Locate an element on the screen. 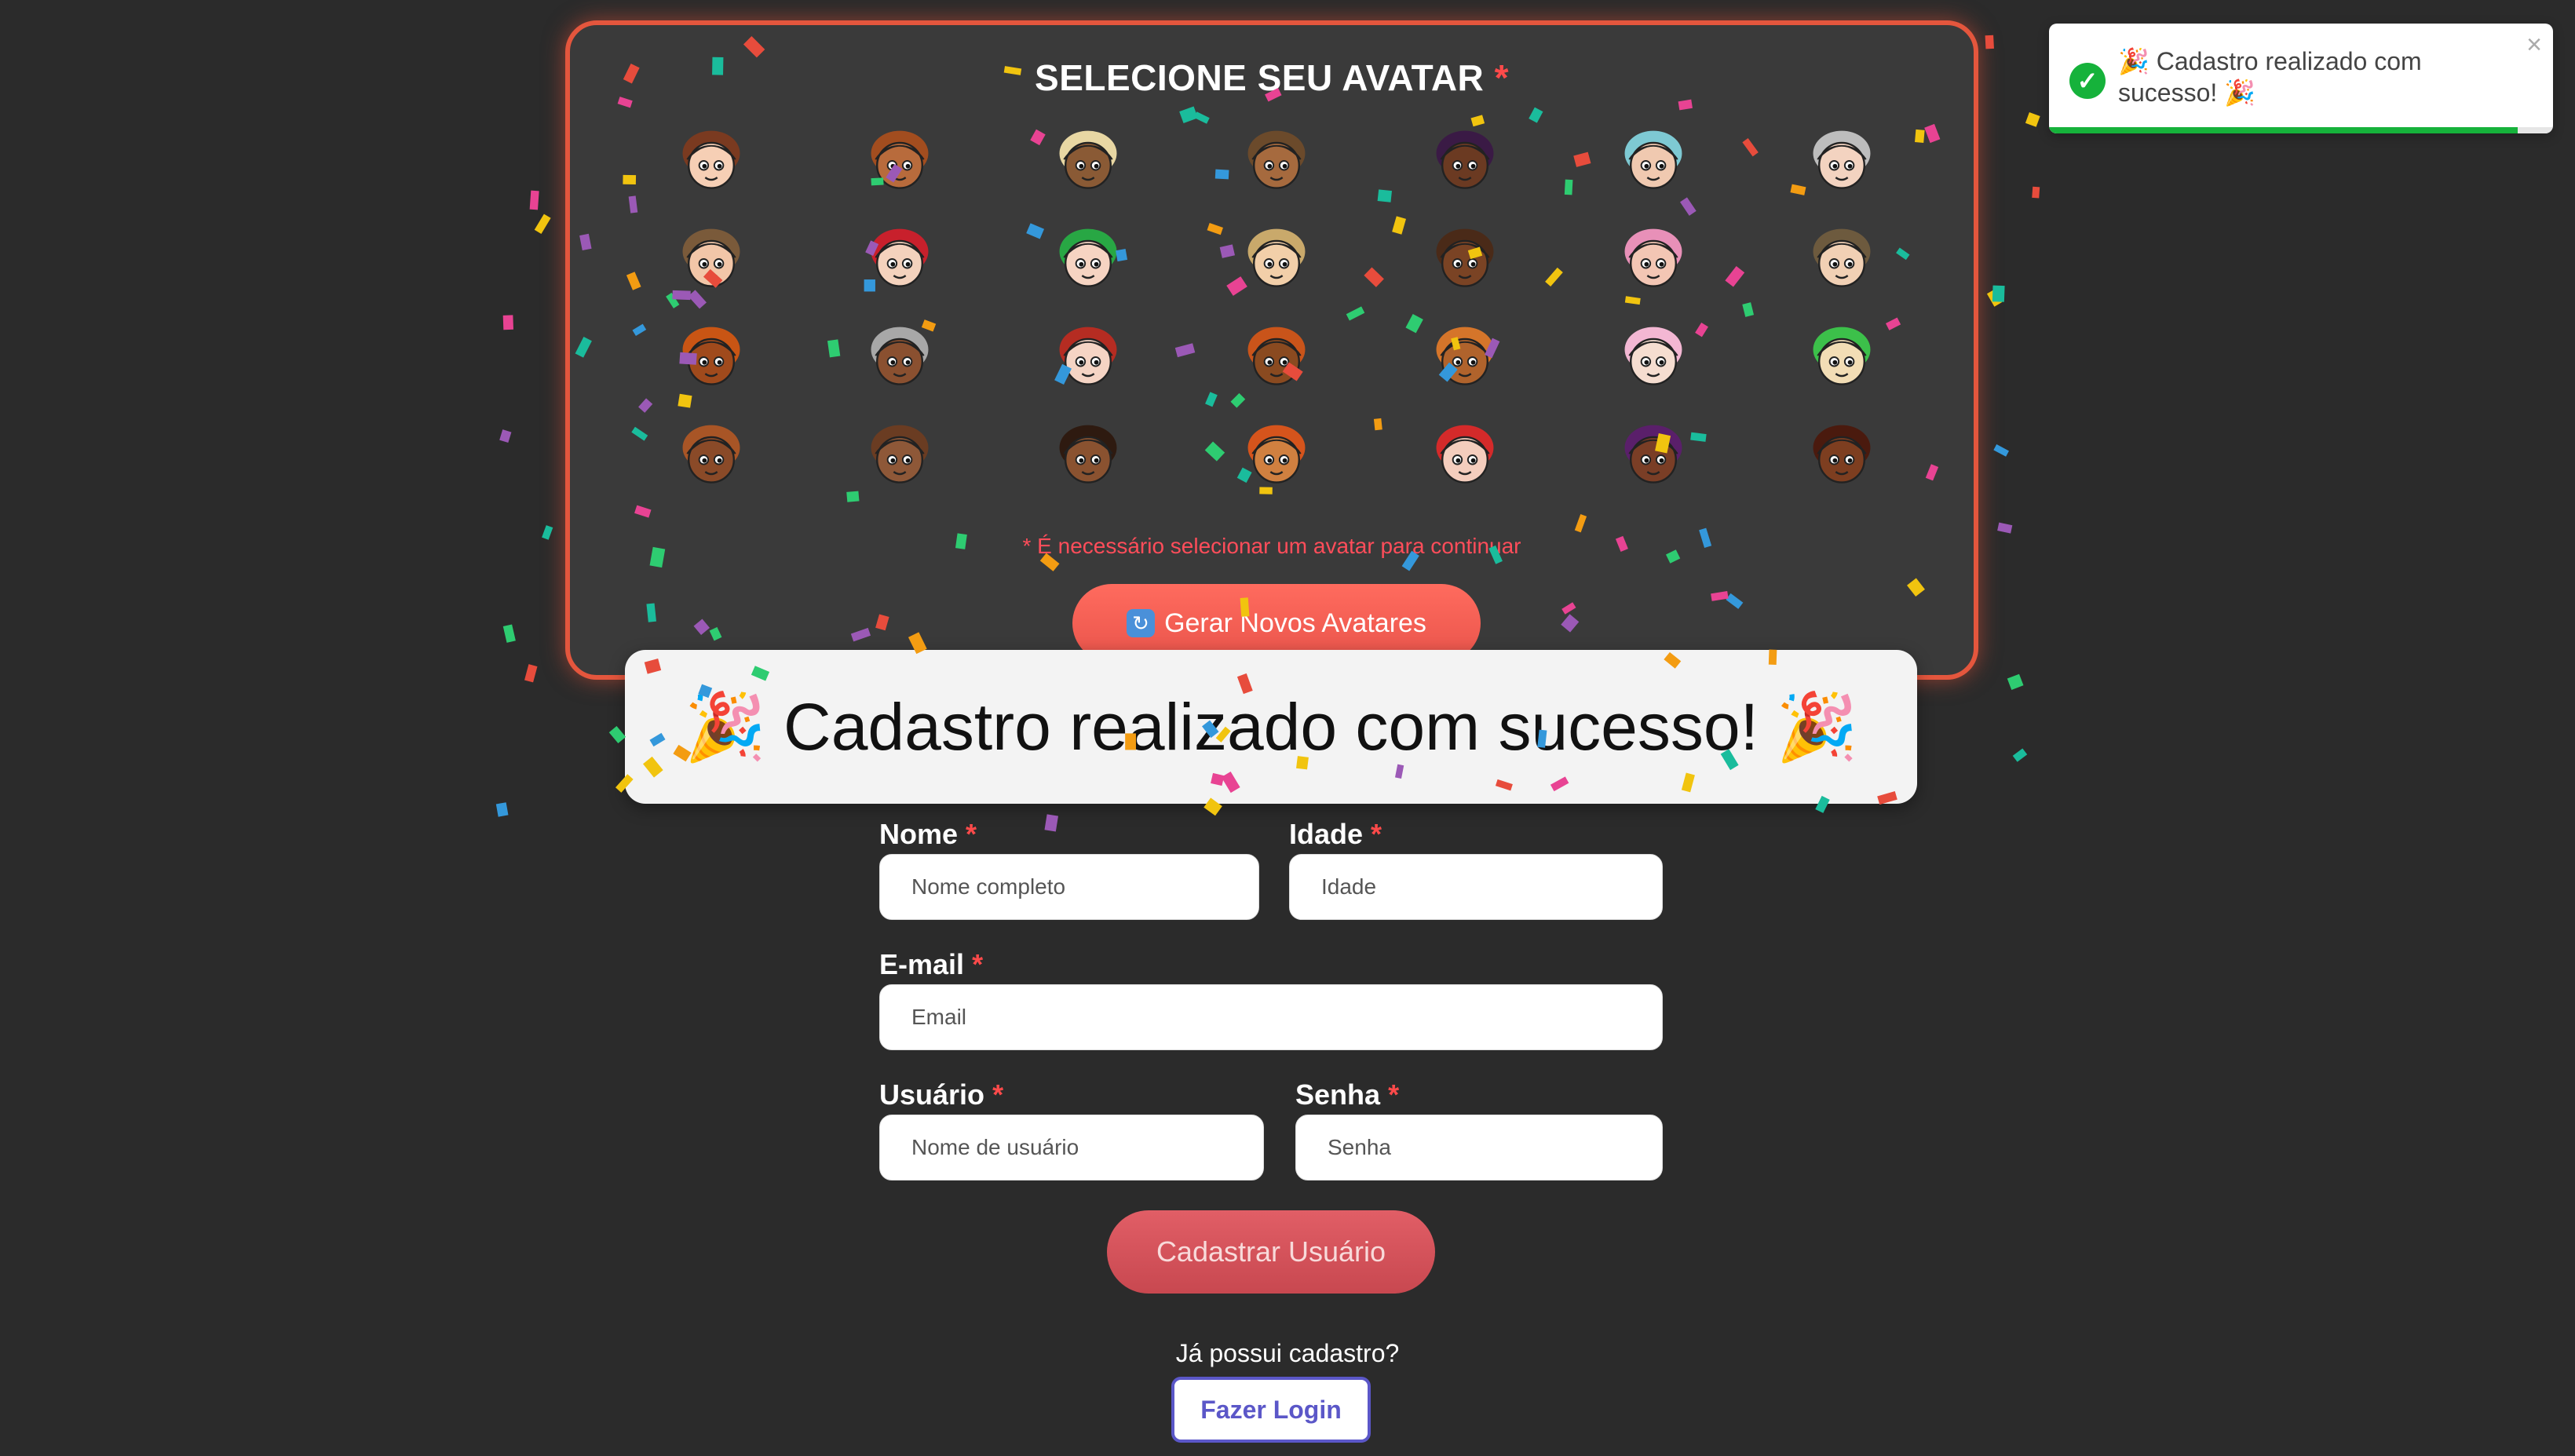  avatar-grid is located at coordinates (1276, 307).